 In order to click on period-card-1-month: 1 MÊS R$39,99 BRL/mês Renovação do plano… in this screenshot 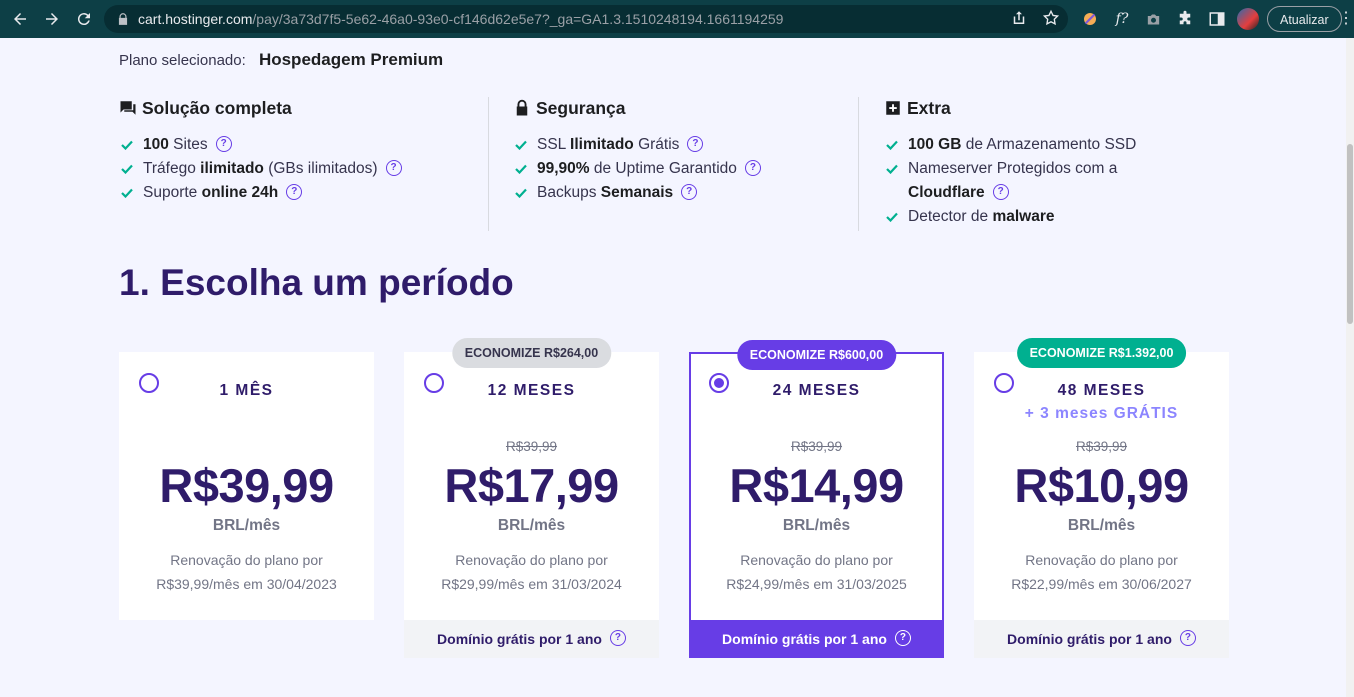, I will do `click(246, 486)`.